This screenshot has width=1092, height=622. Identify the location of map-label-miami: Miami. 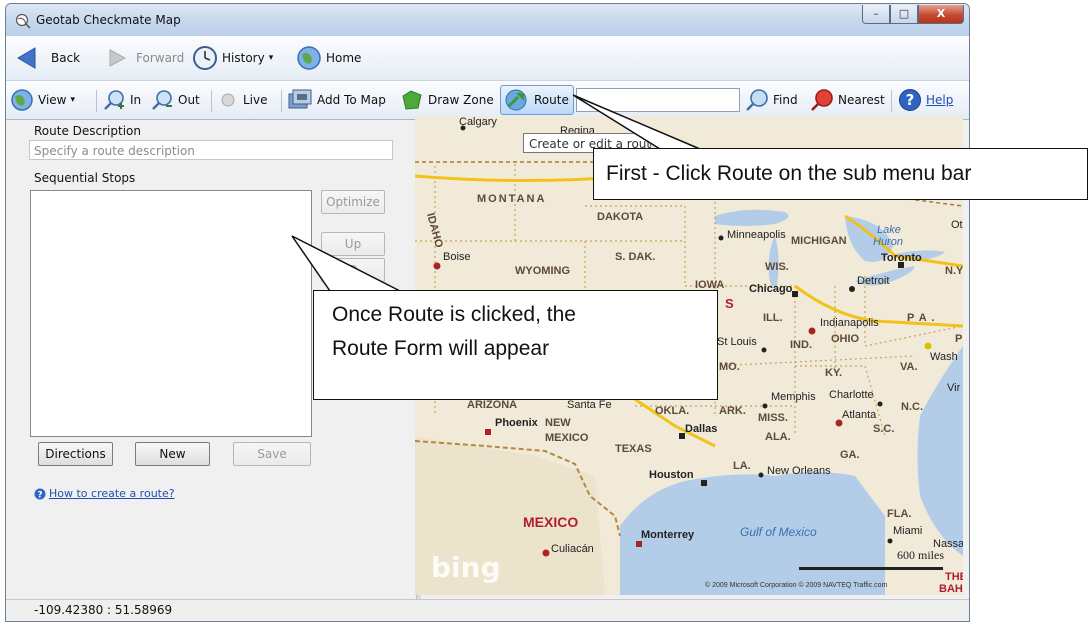
(907, 531).